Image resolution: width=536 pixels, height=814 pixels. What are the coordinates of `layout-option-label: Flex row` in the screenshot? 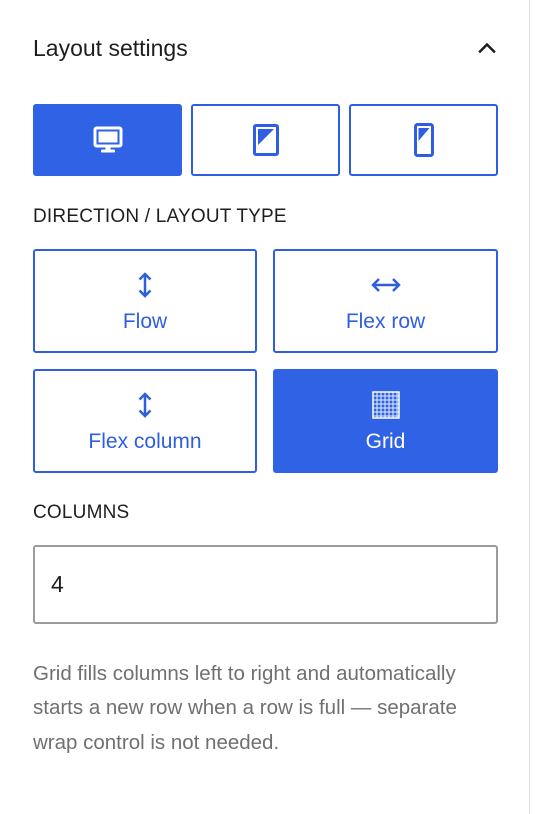 It's located at (385, 321).